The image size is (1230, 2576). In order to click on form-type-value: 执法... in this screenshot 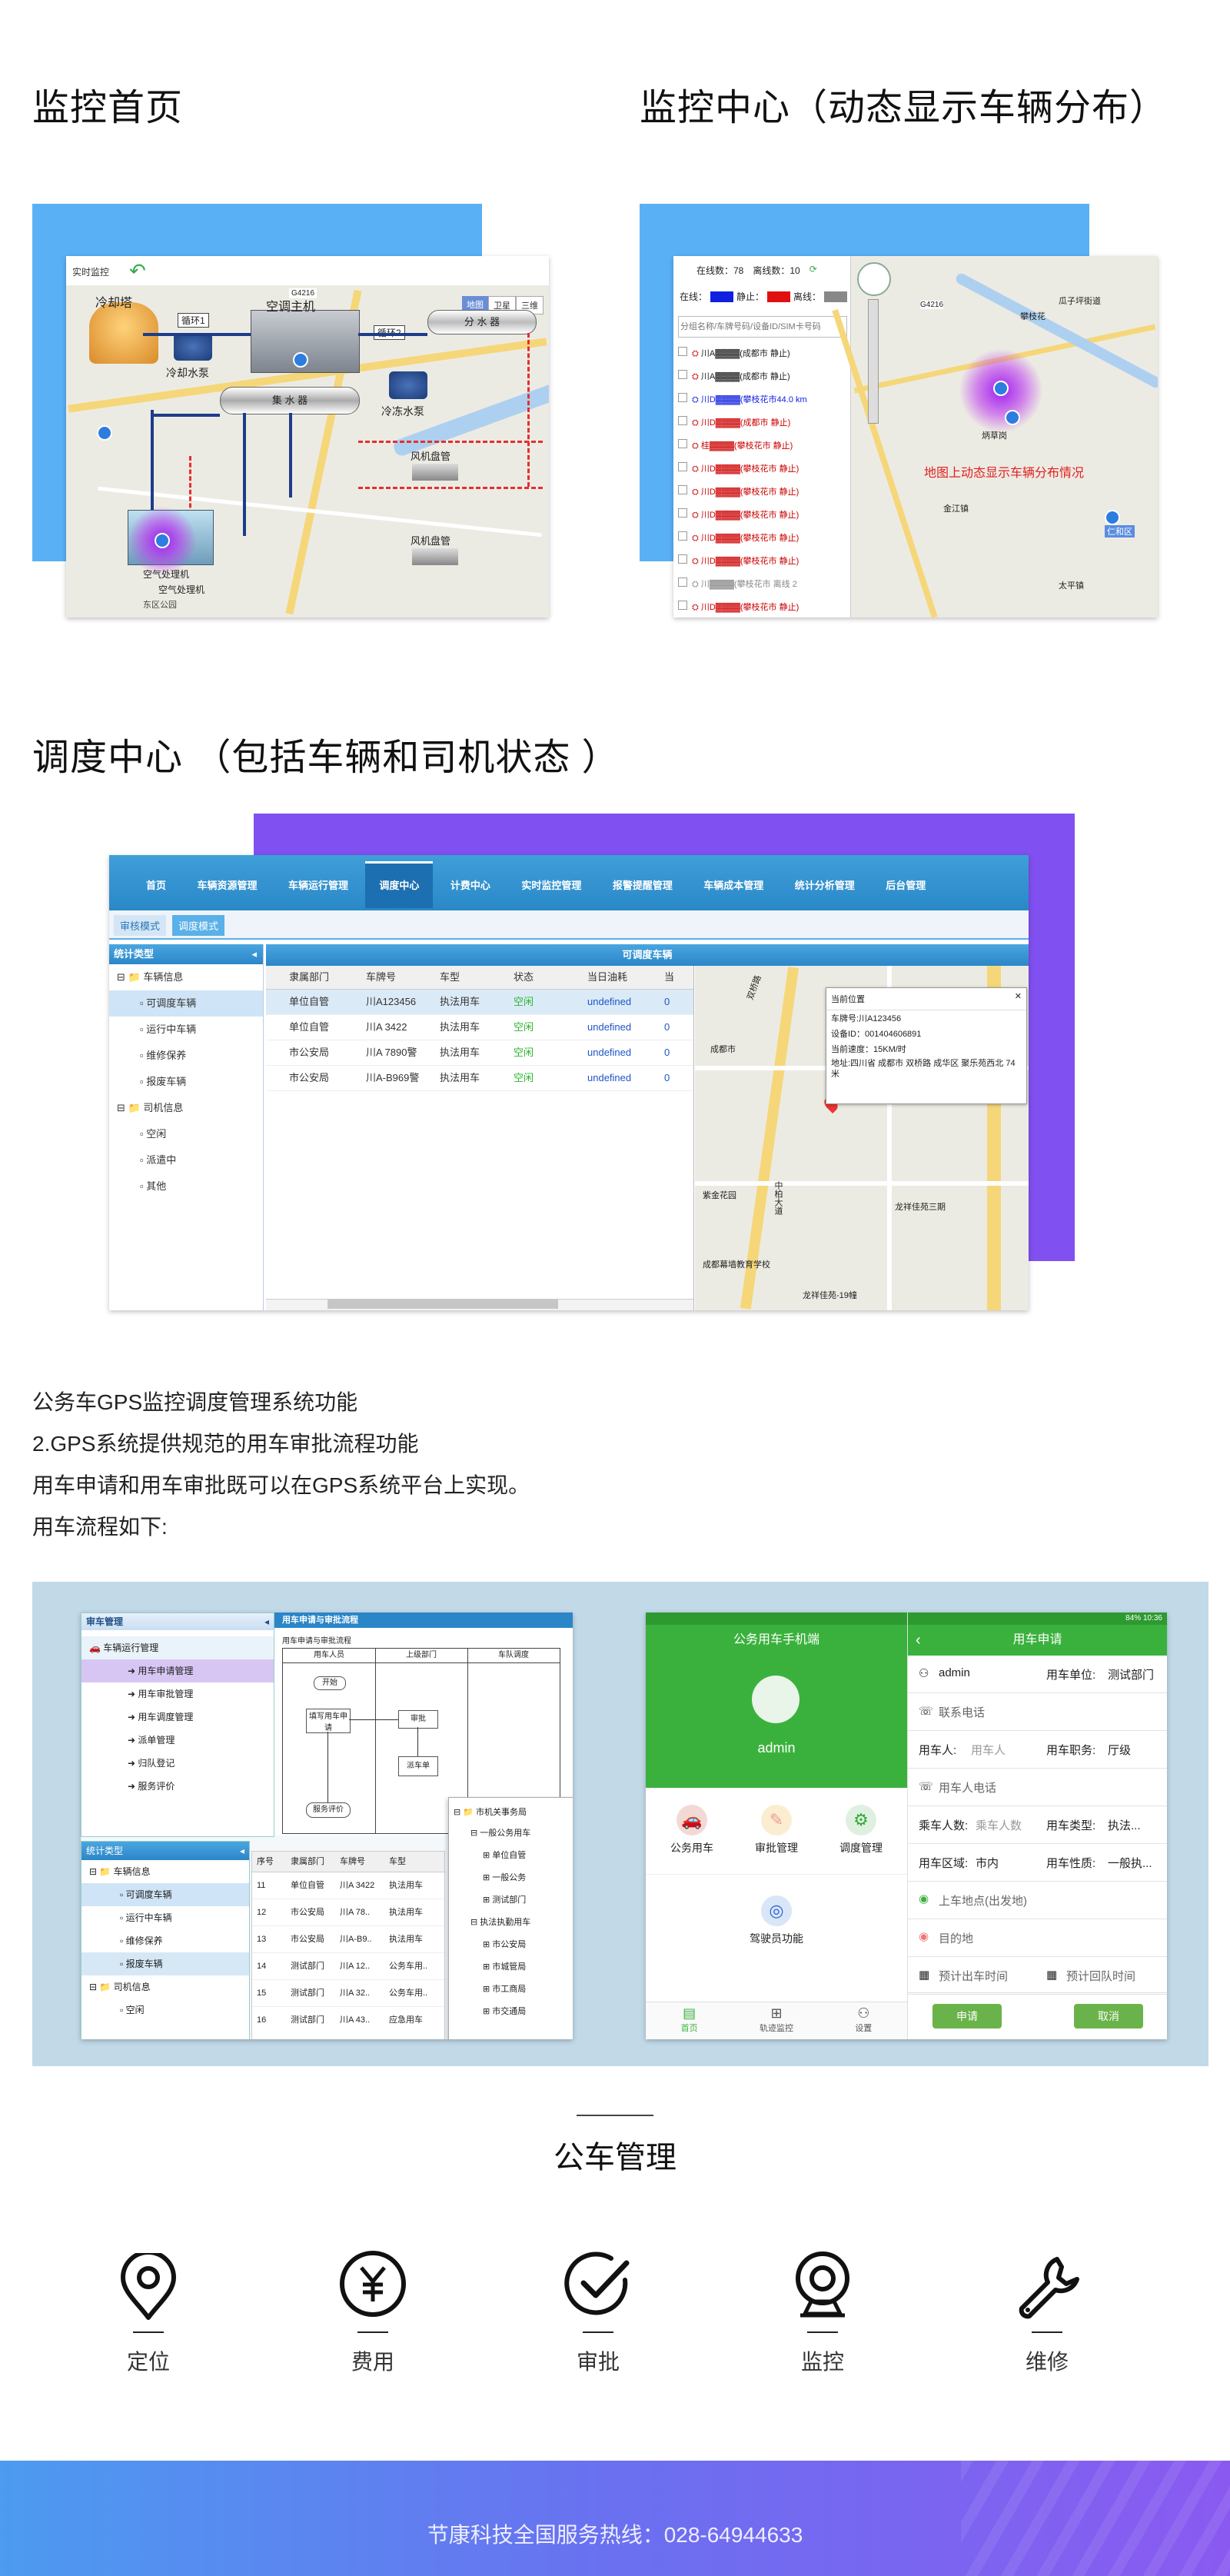, I will do `click(1124, 1825)`.